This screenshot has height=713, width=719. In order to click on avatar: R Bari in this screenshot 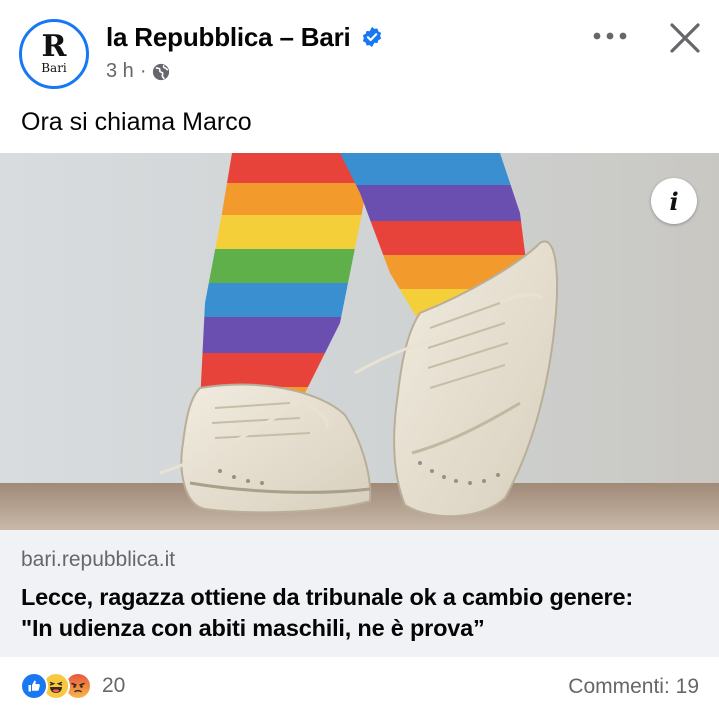, I will do `click(54, 54)`.